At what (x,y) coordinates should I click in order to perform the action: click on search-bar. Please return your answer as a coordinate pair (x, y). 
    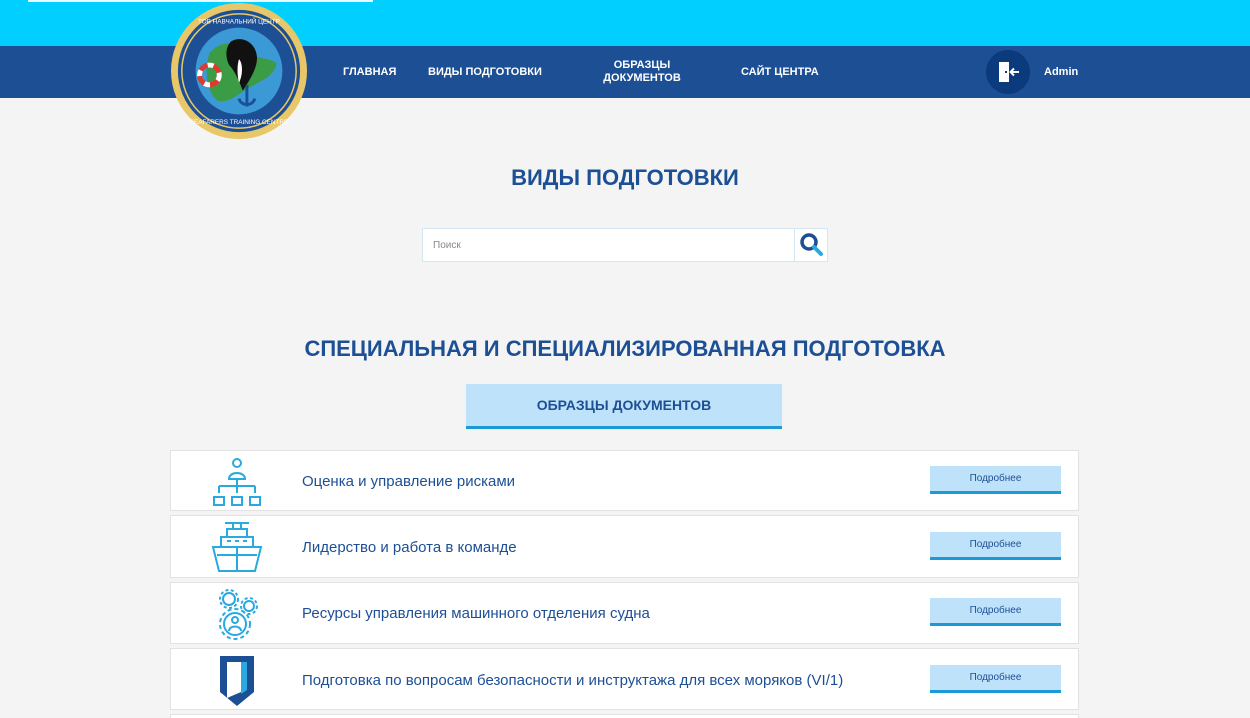
    Looking at the image, I should click on (625, 245).